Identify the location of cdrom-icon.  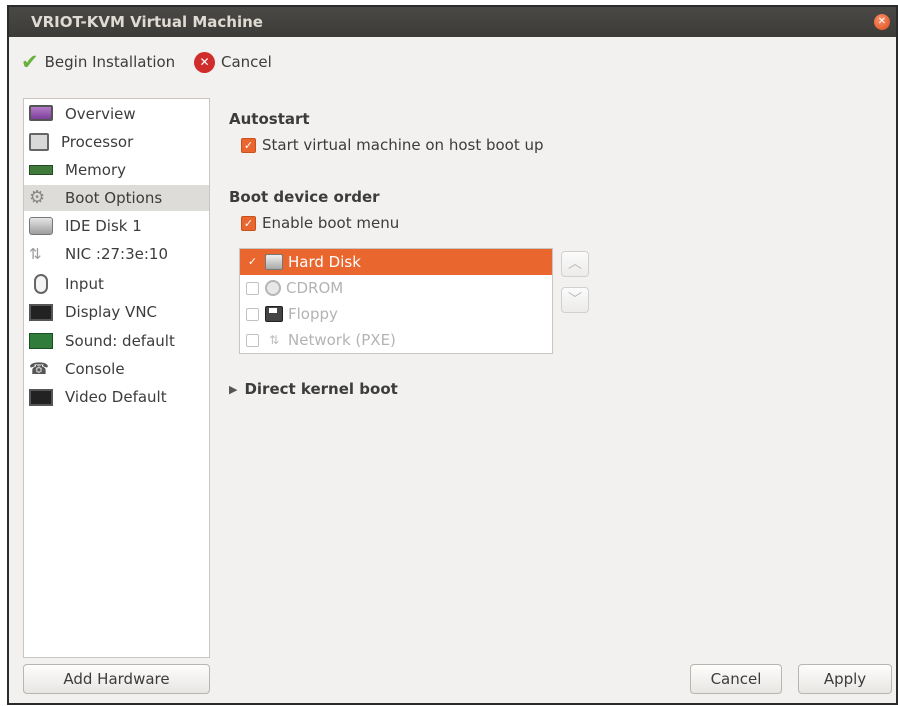
(273, 288).